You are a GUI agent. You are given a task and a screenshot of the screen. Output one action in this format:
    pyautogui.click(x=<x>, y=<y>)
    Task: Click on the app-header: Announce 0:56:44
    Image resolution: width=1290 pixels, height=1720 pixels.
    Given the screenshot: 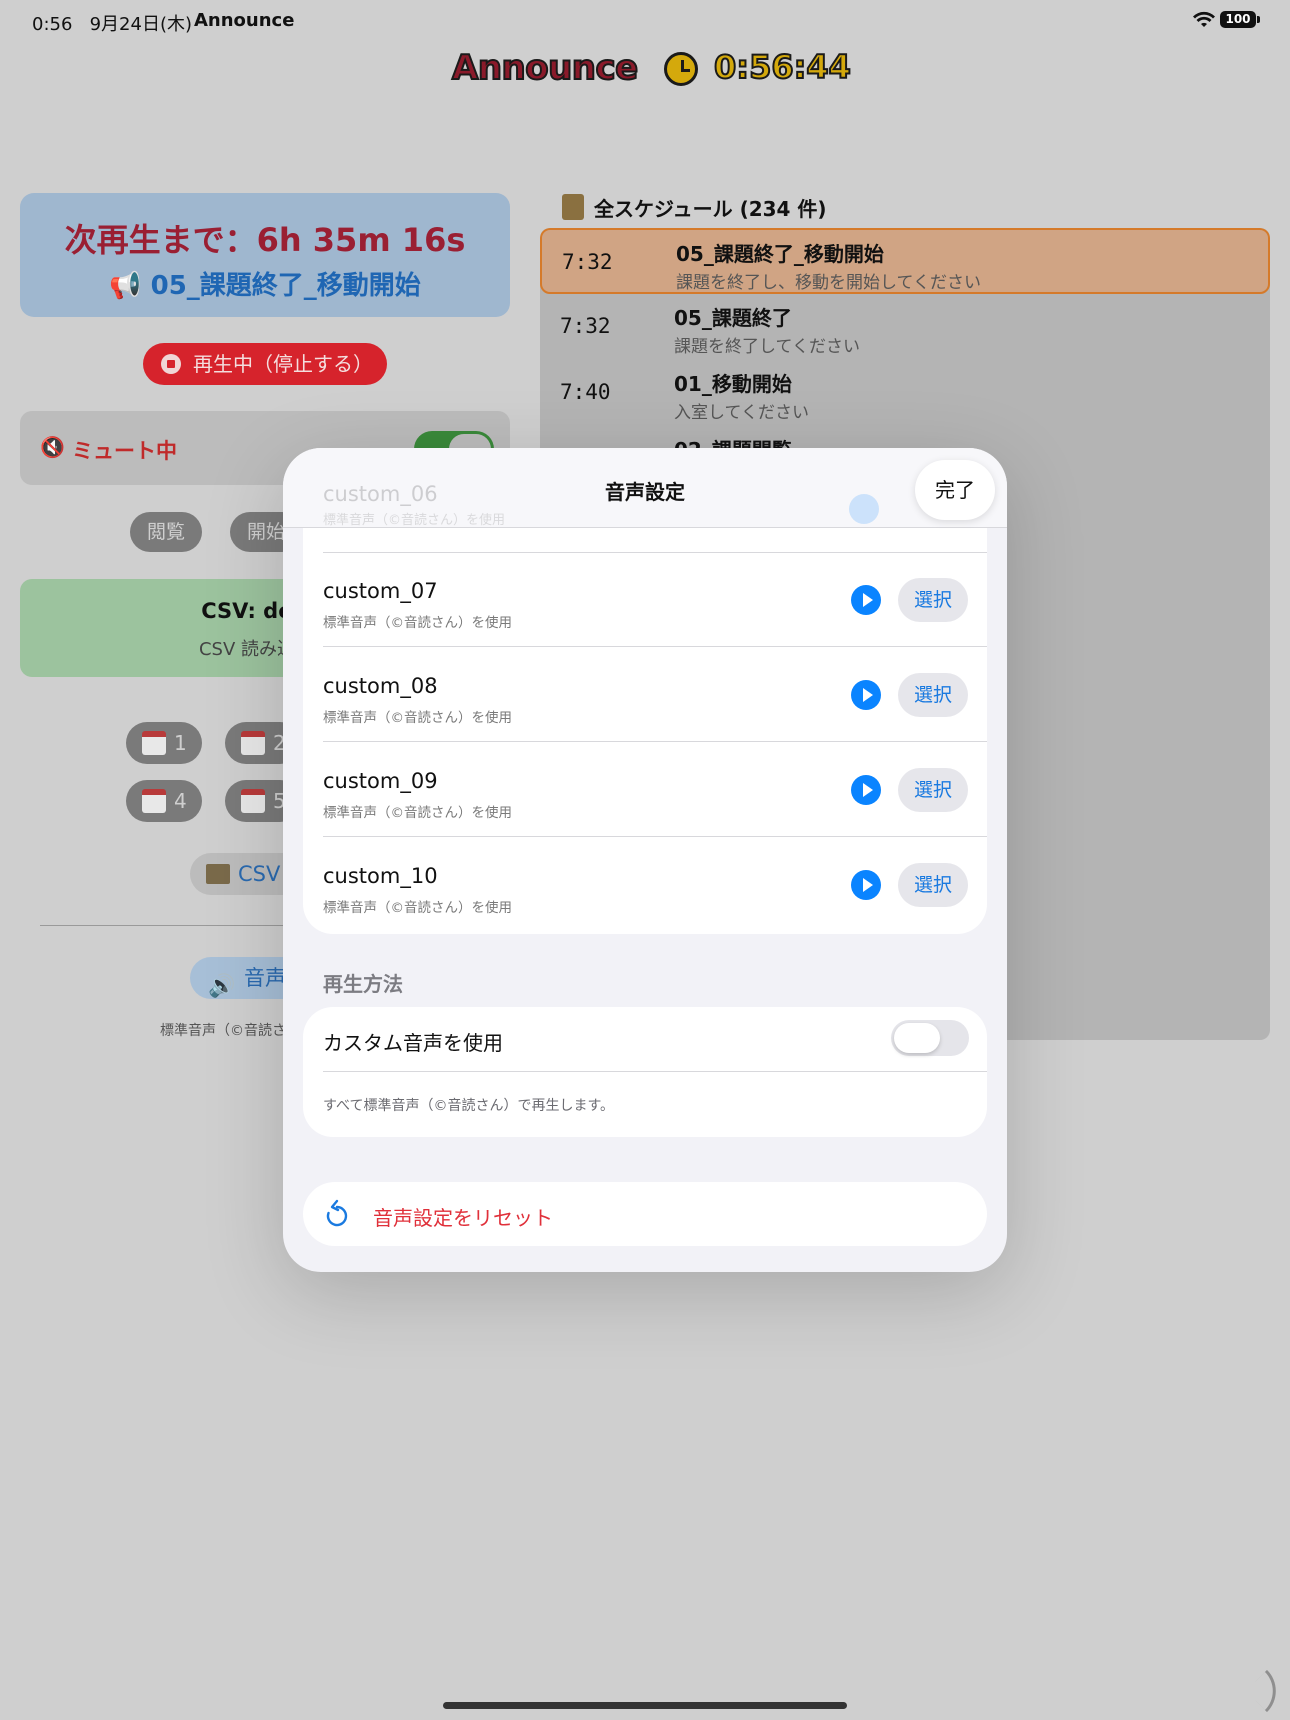 What is the action you would take?
    pyautogui.click(x=645, y=68)
    